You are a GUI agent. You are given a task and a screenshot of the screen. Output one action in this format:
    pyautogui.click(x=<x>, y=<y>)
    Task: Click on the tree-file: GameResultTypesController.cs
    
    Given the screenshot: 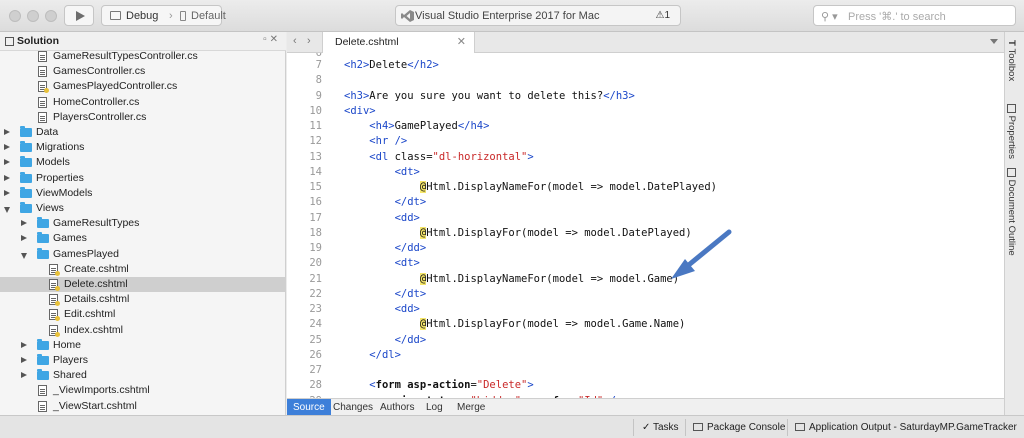 What is the action you would take?
    pyautogui.click(x=143, y=56)
    